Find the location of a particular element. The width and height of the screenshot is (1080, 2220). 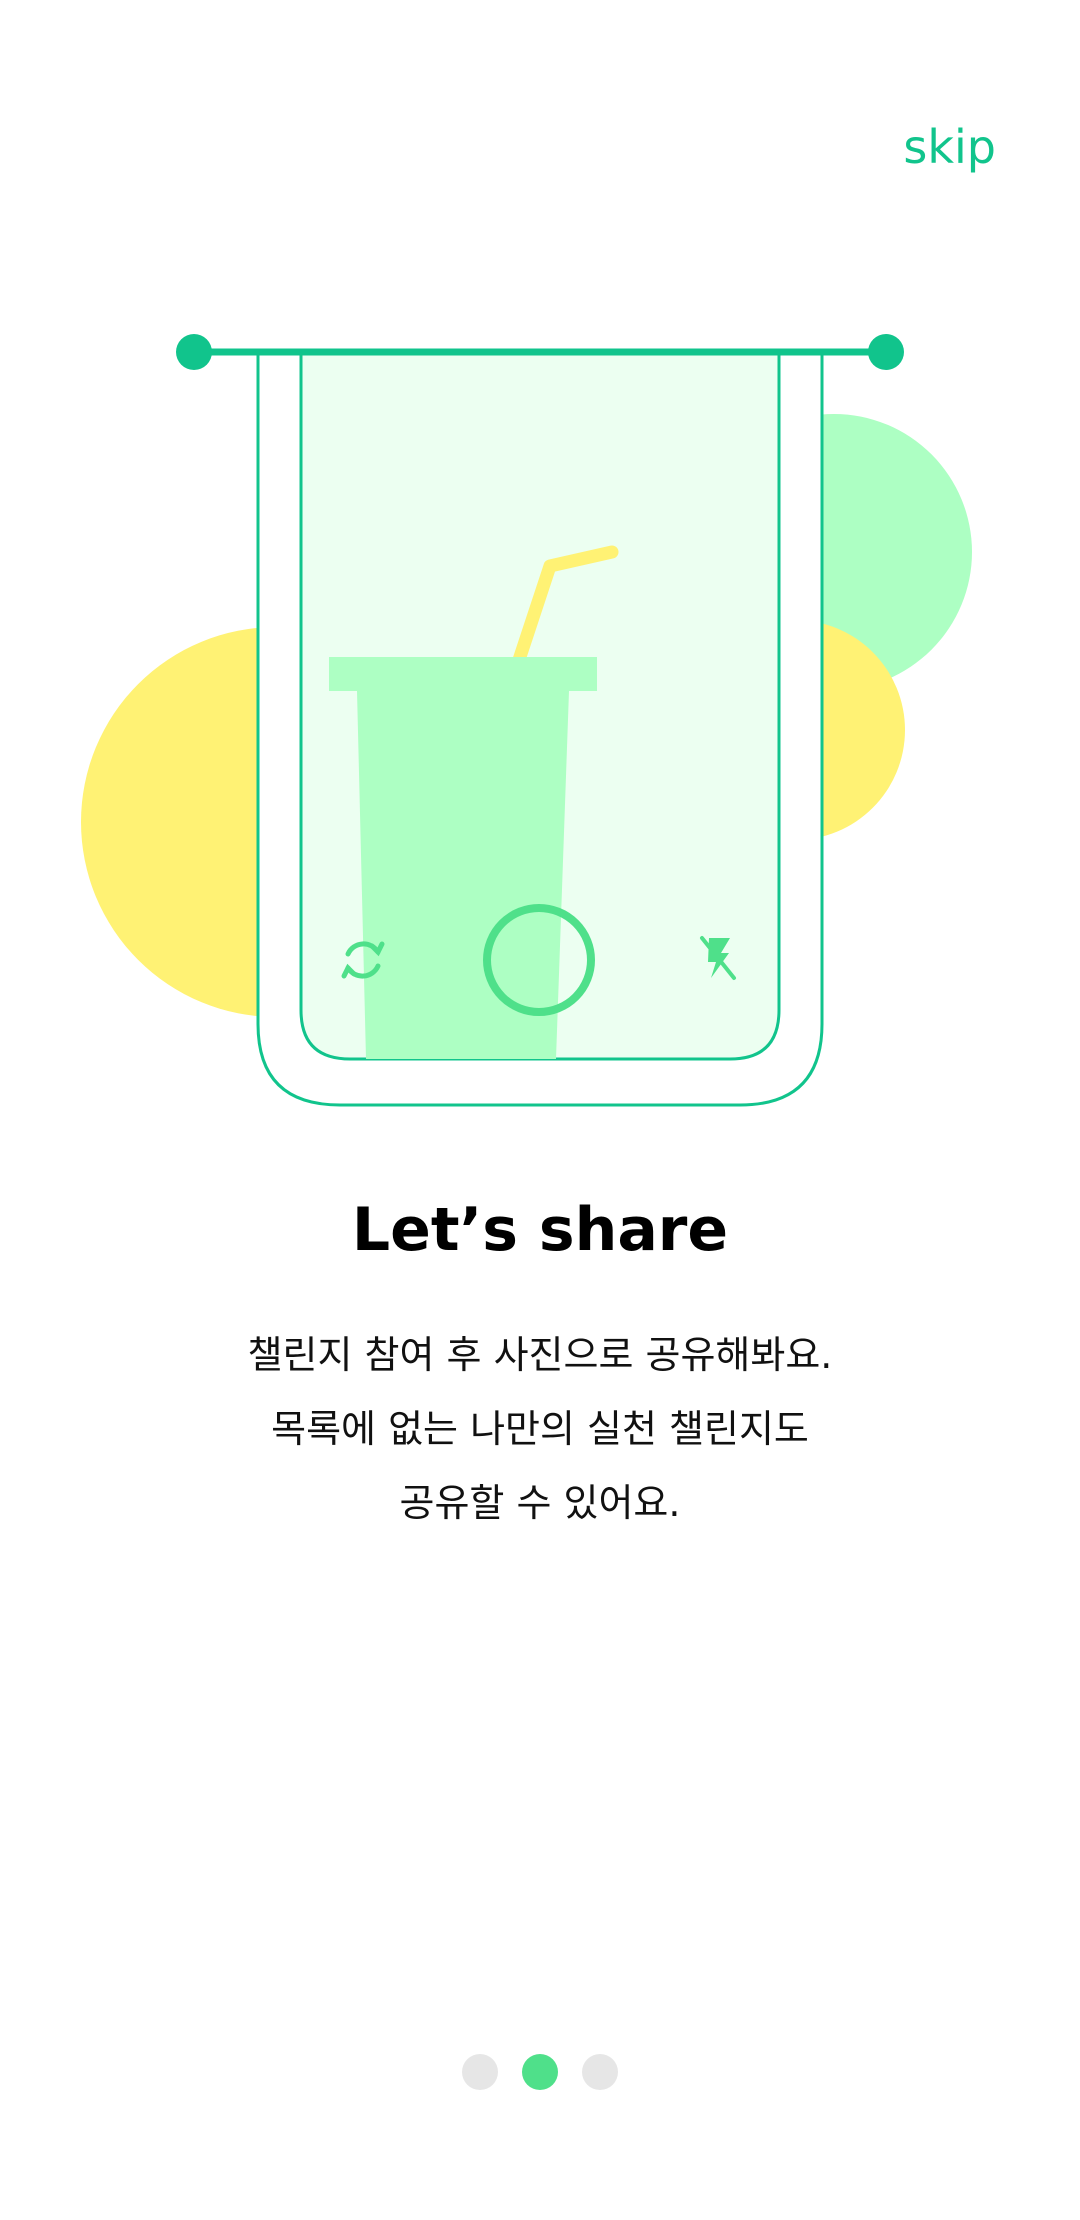

page-dot-2-active is located at coordinates (540, 2072).